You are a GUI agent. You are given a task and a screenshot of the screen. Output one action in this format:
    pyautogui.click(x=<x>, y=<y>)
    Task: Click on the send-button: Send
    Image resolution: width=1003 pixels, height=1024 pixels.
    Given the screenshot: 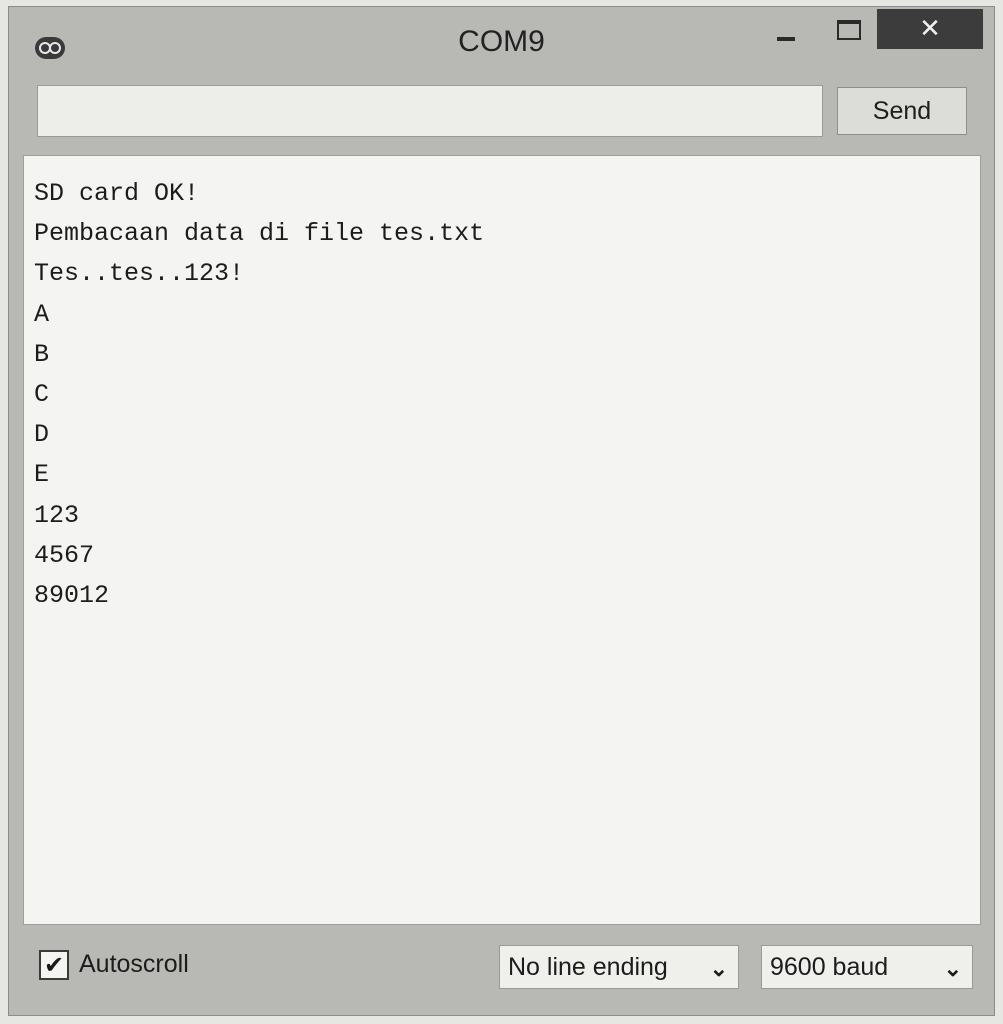 What is the action you would take?
    pyautogui.click(x=902, y=111)
    